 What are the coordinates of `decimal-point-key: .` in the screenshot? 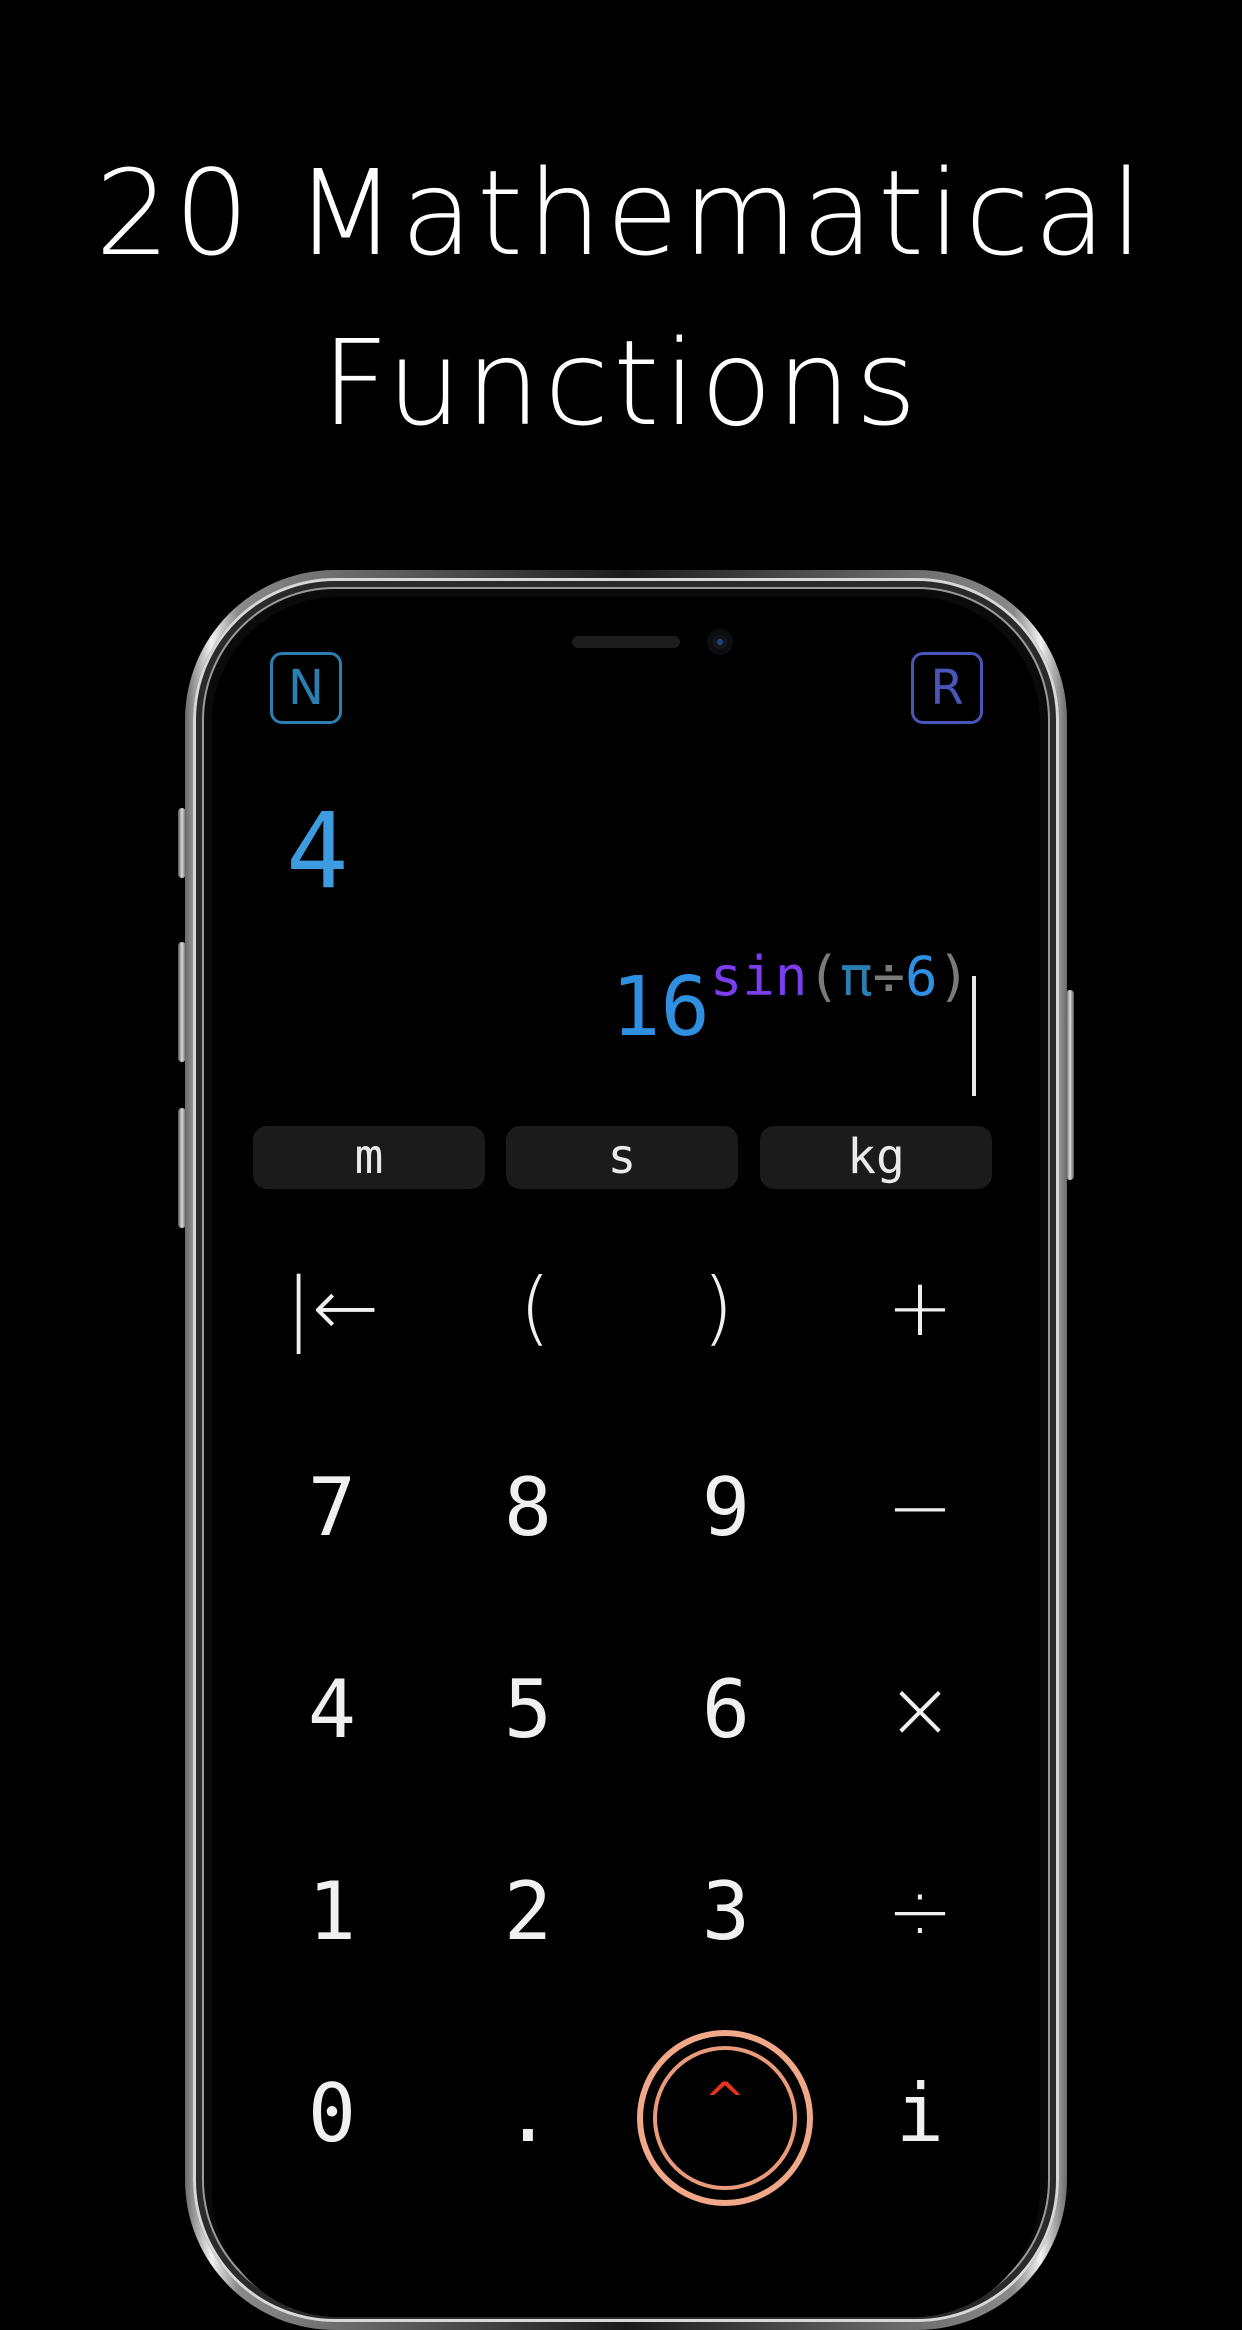 It's located at (528, 2114).